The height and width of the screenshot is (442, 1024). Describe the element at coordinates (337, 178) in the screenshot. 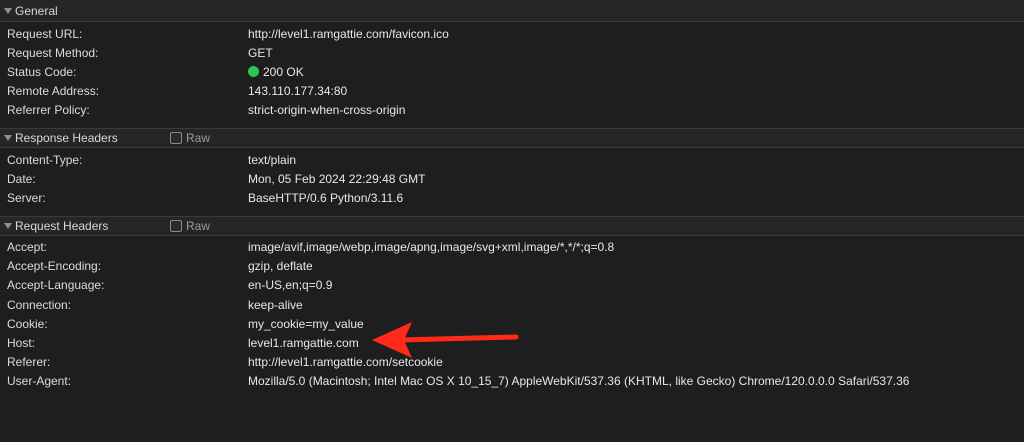

I see `row-value: Mon, 05 Feb 2024 22:29:48 GMT` at that location.